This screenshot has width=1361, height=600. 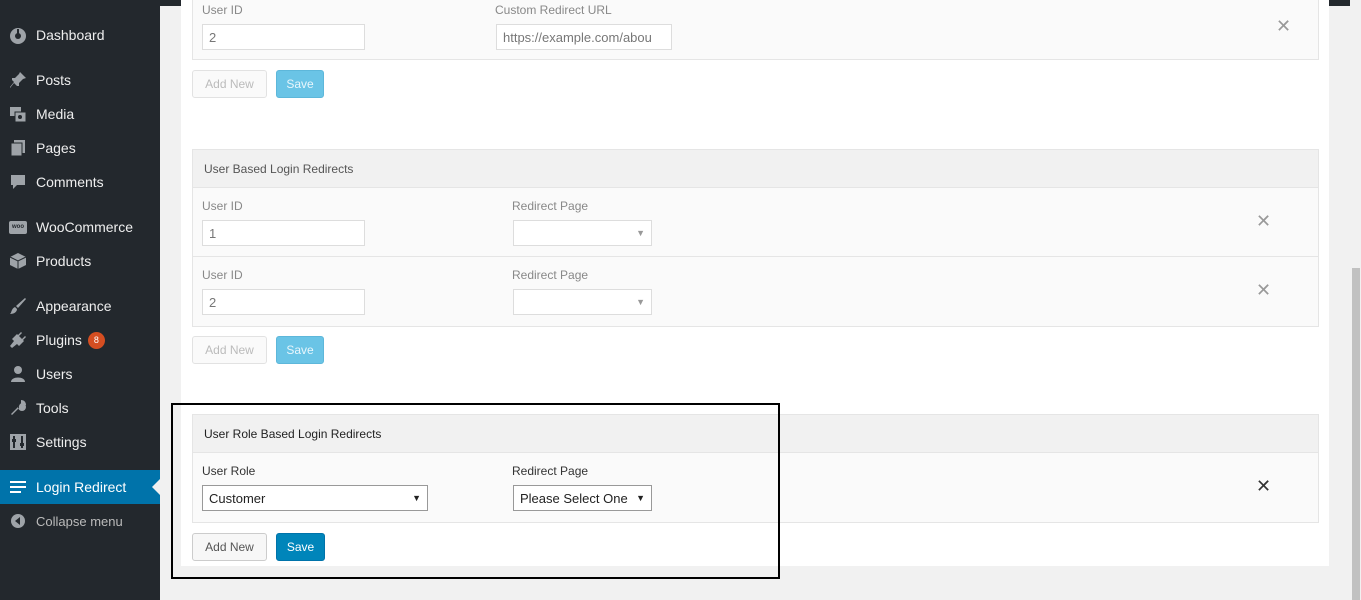 I want to click on sidebar-item-settings: Settings, so click(x=80, y=442).